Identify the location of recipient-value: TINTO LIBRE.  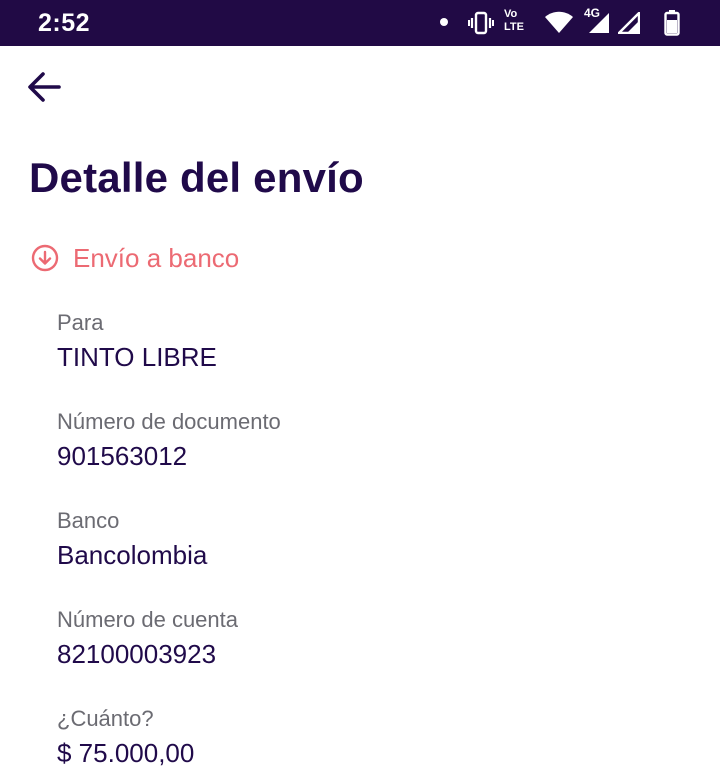
(137, 357).